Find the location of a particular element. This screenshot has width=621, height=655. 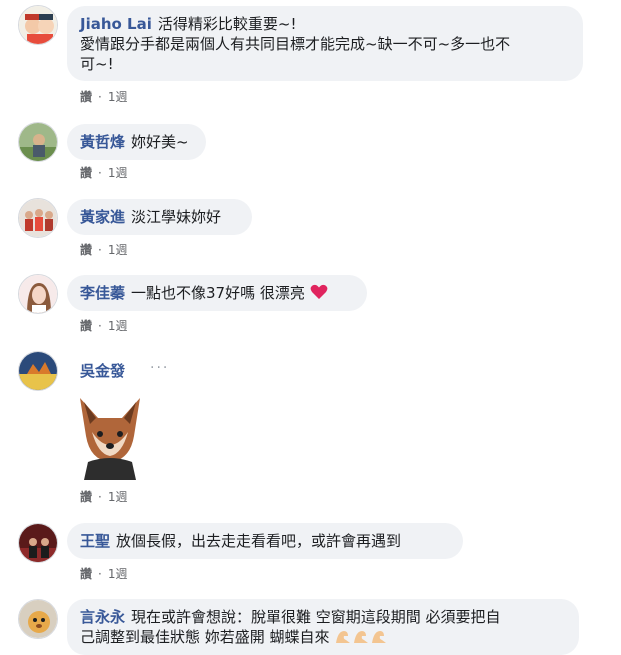

comment-text: 己調整到最佳狀態 妳若盛開 蝴蝶自來 is located at coordinates (205, 637).